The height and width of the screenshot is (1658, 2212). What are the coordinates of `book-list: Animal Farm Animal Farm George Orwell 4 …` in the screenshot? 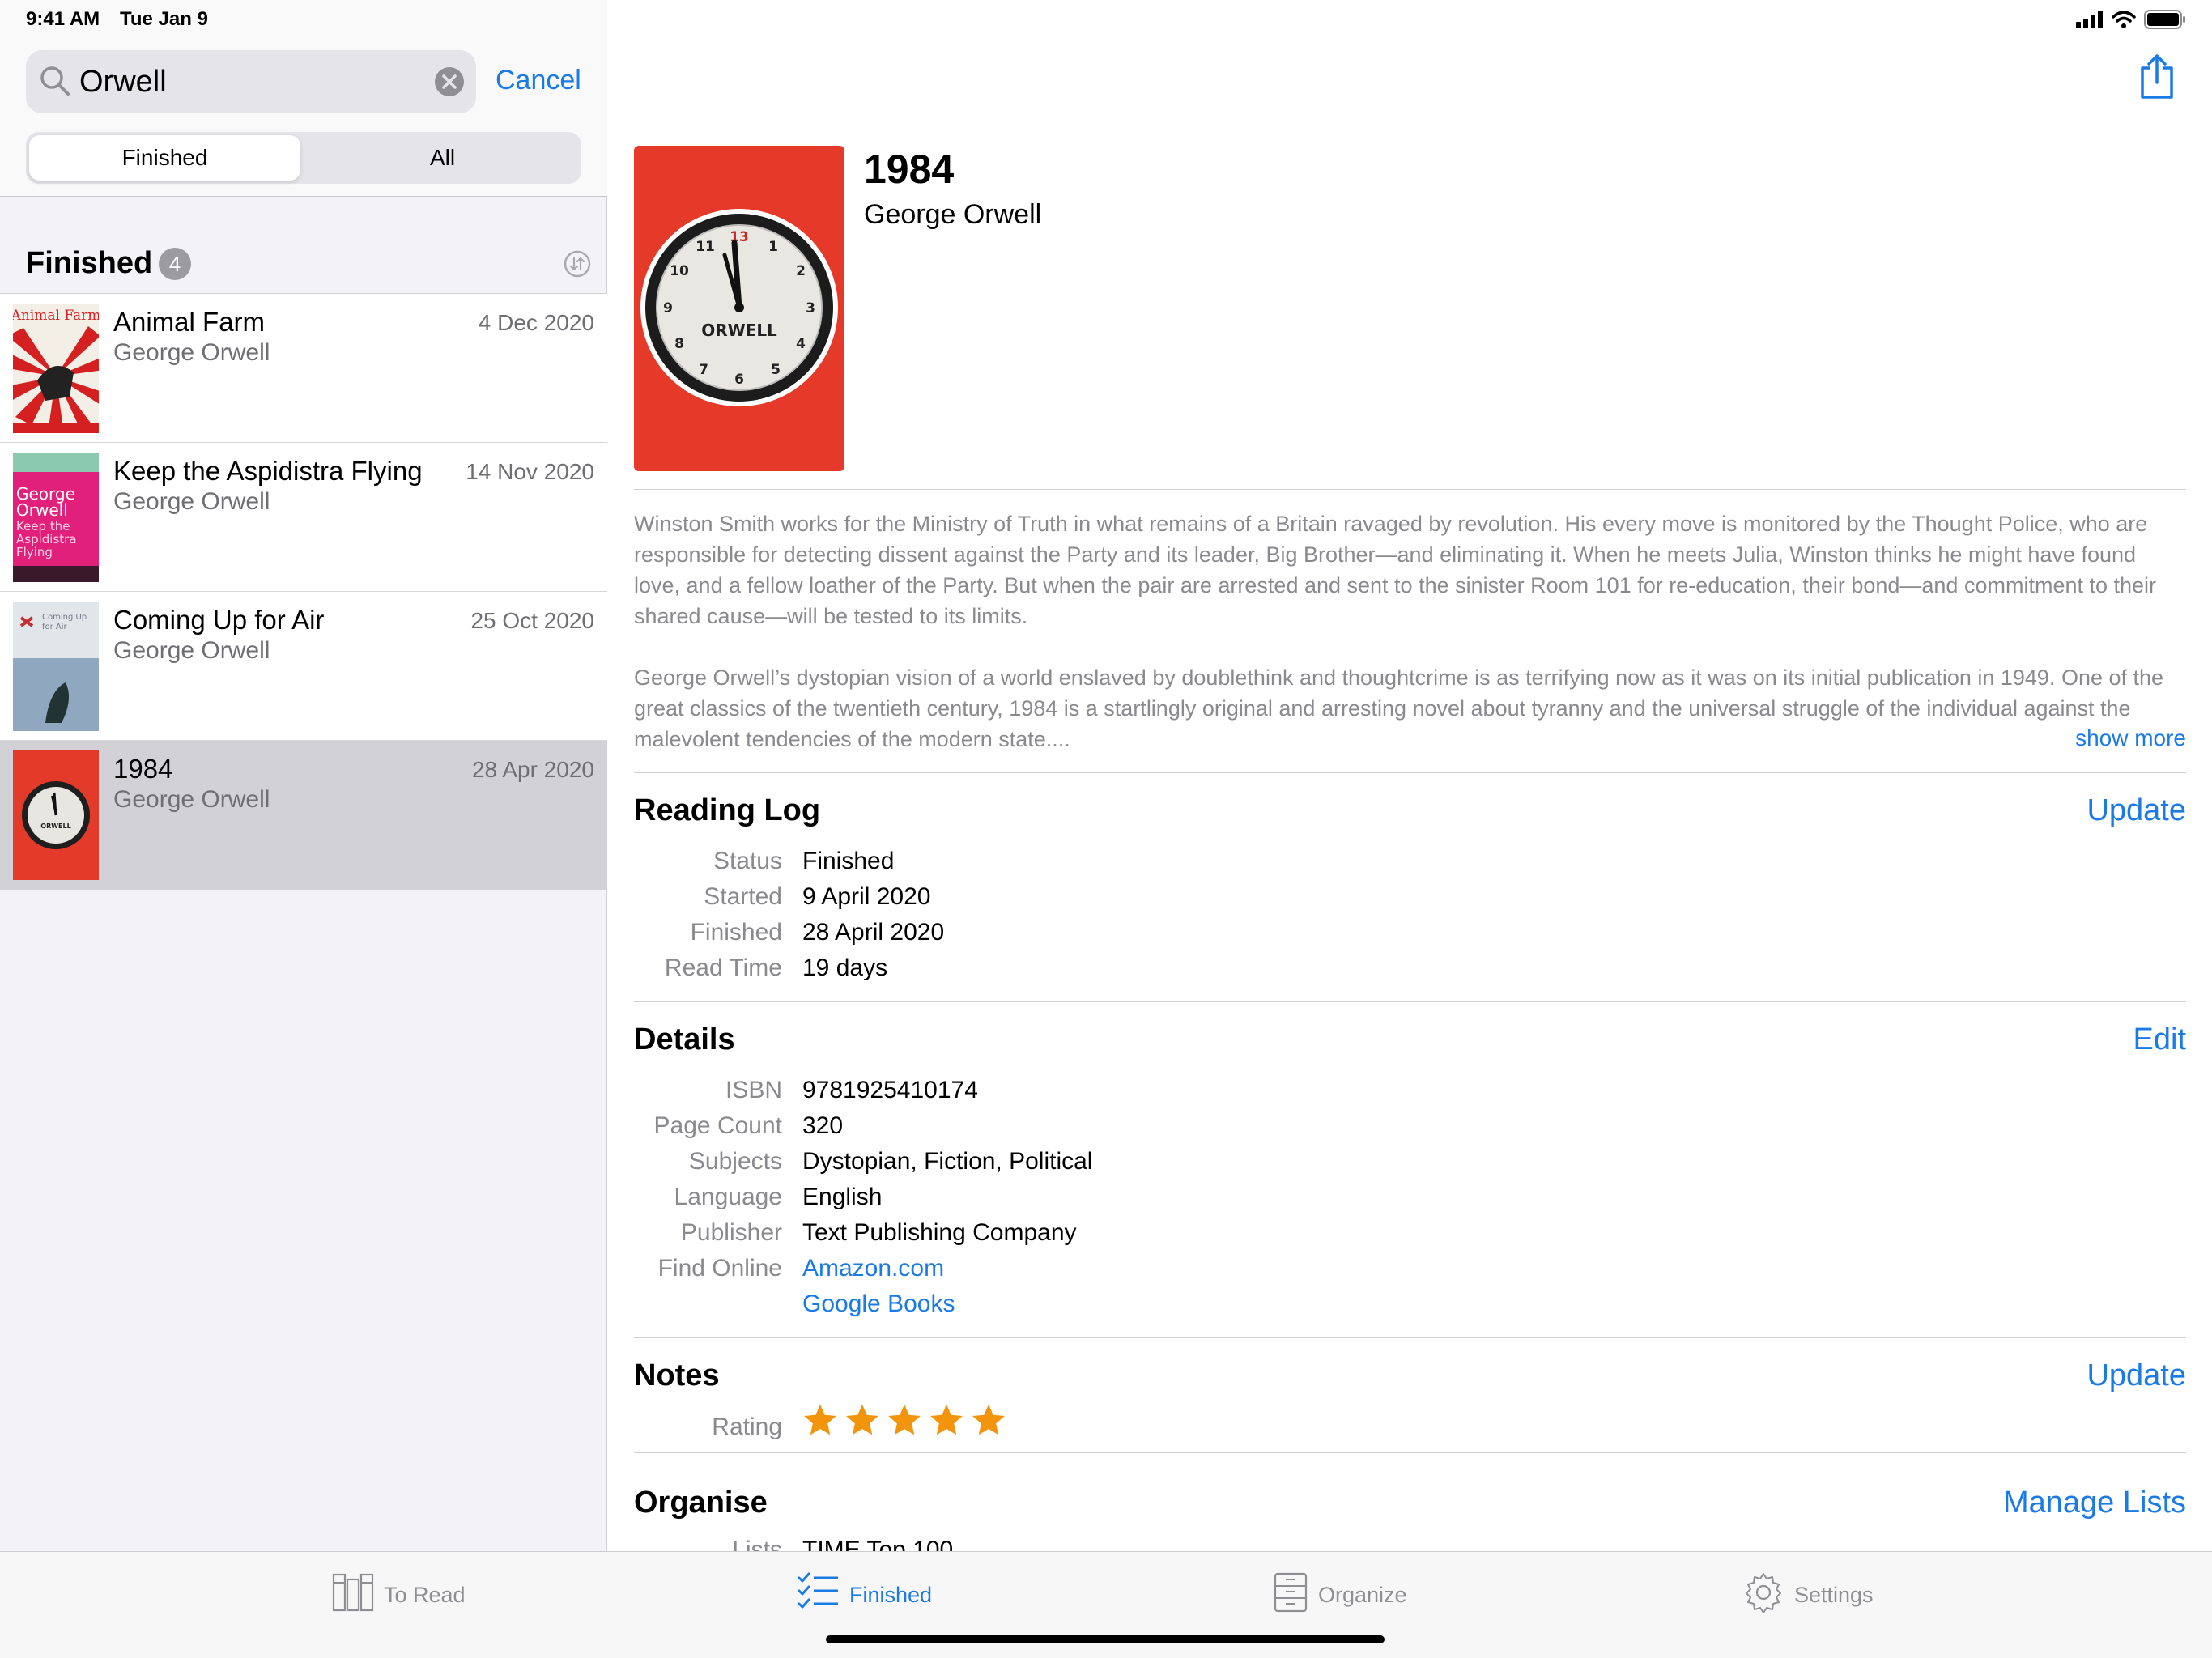 It's located at (303, 591).